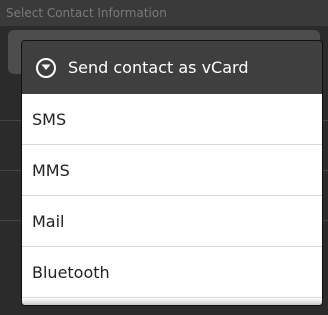 The width and height of the screenshot is (328, 315). I want to click on share-option-label: MMS, so click(51, 170).